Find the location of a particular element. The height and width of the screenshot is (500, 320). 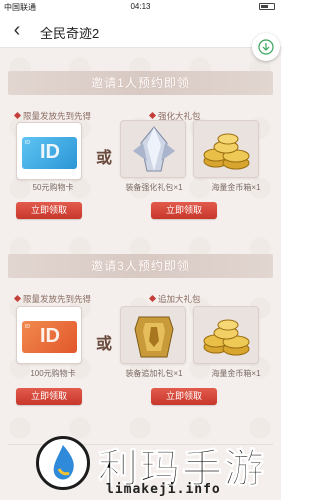

nav-bar: ‹ 全民奇迹2 is located at coordinates (140, 31).